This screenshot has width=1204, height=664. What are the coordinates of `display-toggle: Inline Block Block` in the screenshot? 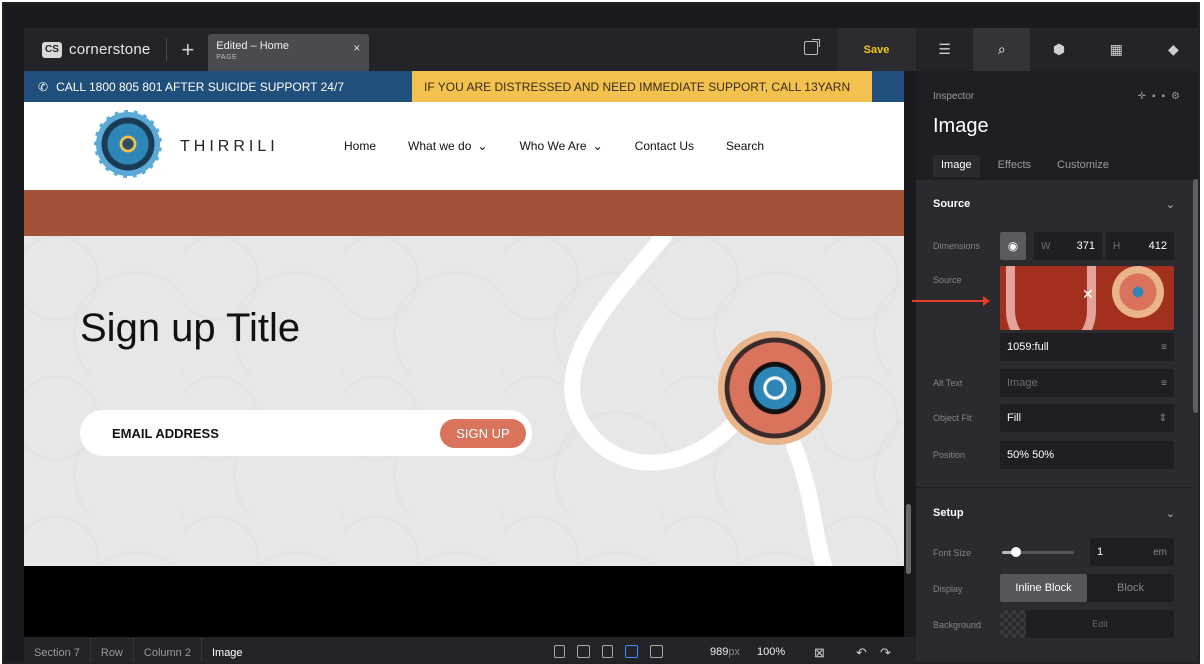 It's located at (1087, 588).